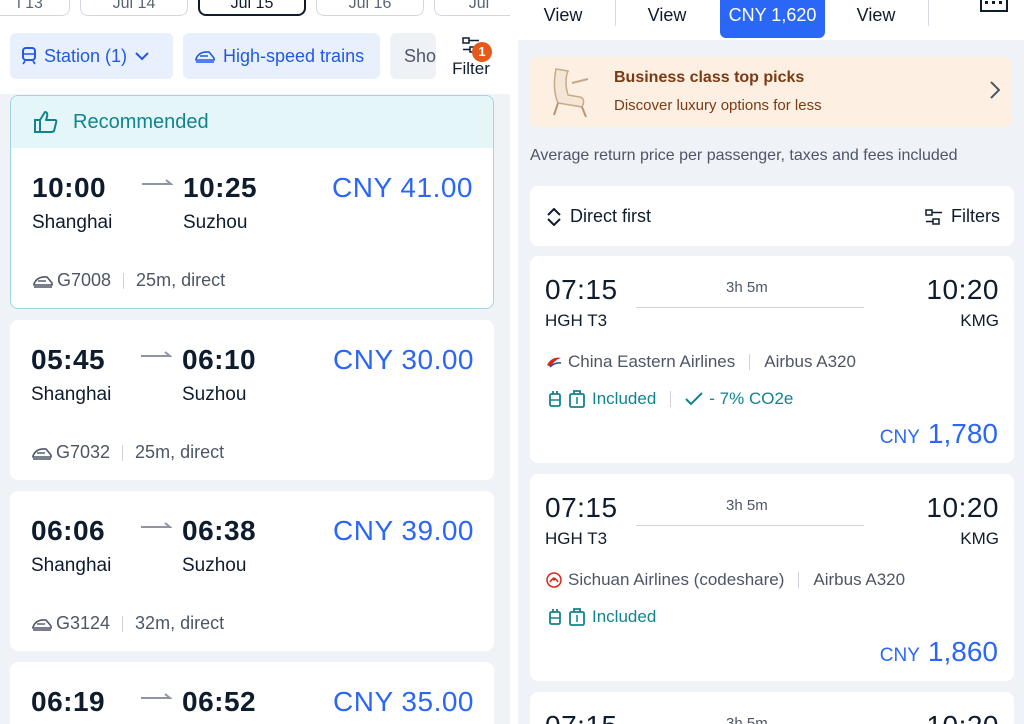 The width and height of the screenshot is (1024, 724). I want to click on date-tab: l 13, so click(35, 8).